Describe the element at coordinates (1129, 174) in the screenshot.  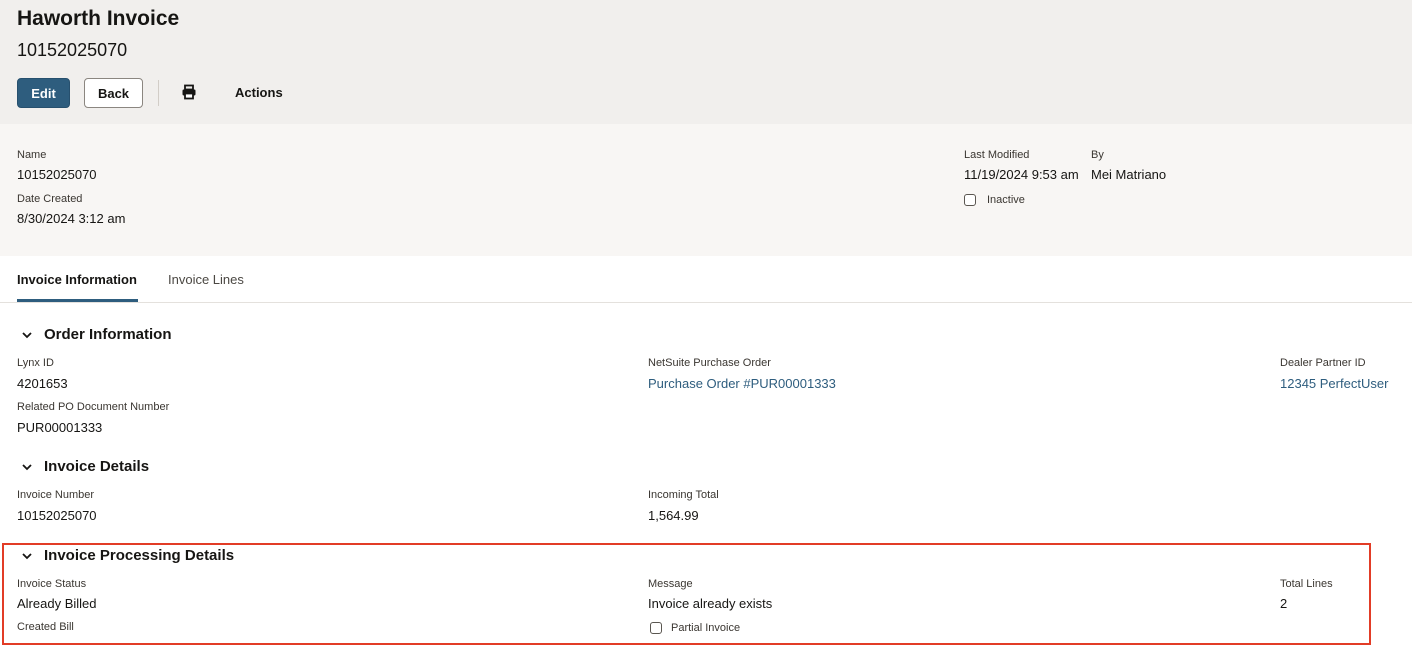
I see `modified-by-value: Mei Matriano` at that location.